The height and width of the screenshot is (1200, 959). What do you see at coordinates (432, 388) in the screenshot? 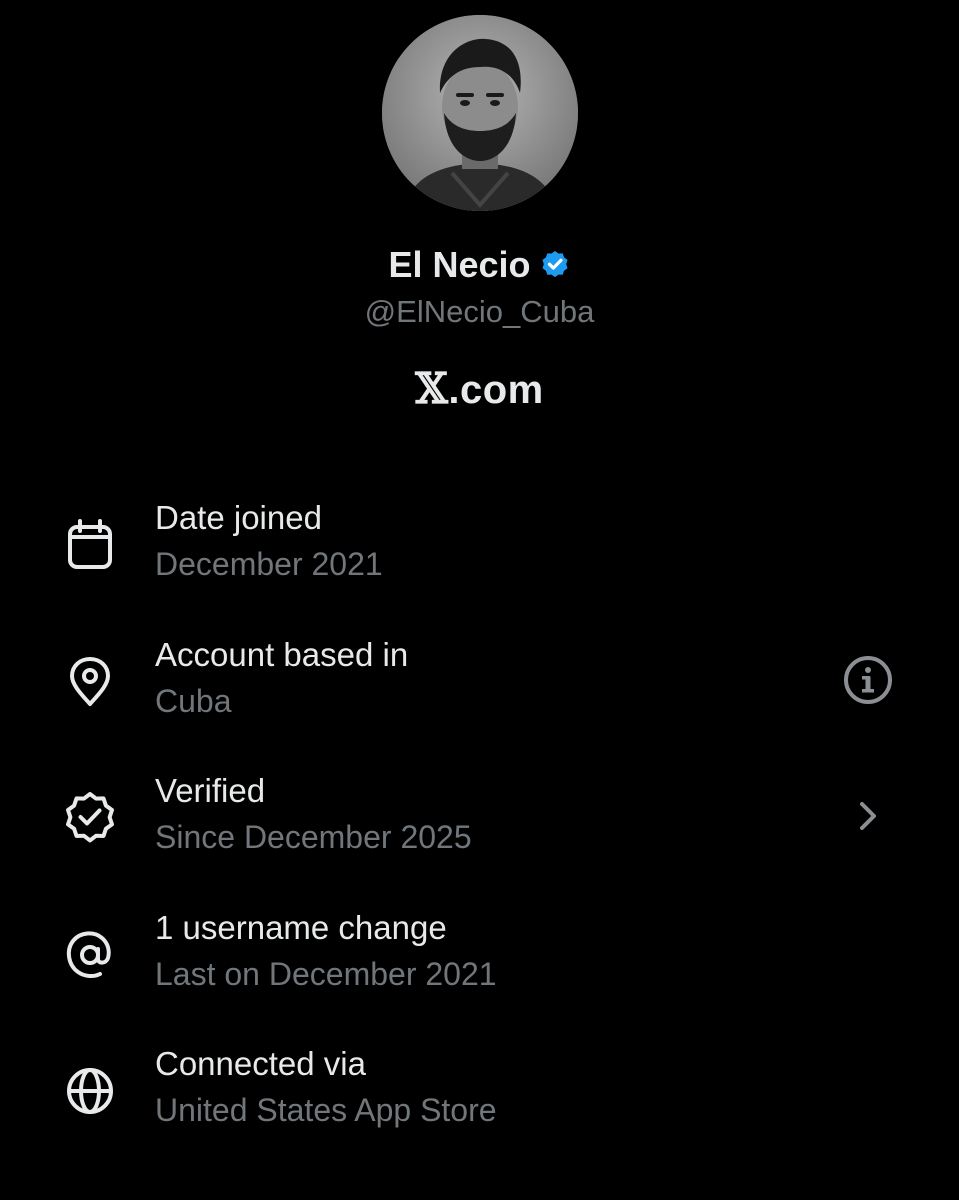
I see `x-logo-icon: 𝕏` at bounding box center [432, 388].